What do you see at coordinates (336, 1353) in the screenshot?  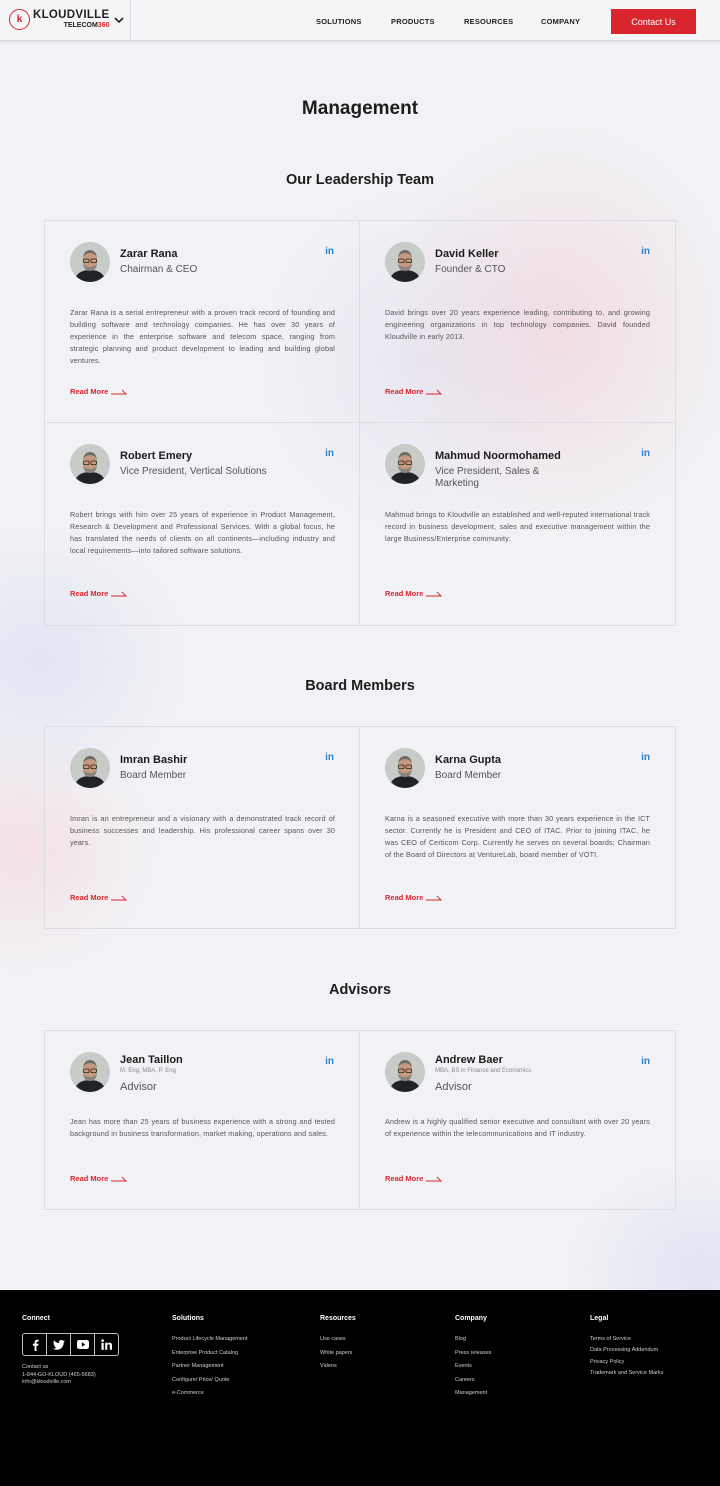 I see `footer-link: White papers` at bounding box center [336, 1353].